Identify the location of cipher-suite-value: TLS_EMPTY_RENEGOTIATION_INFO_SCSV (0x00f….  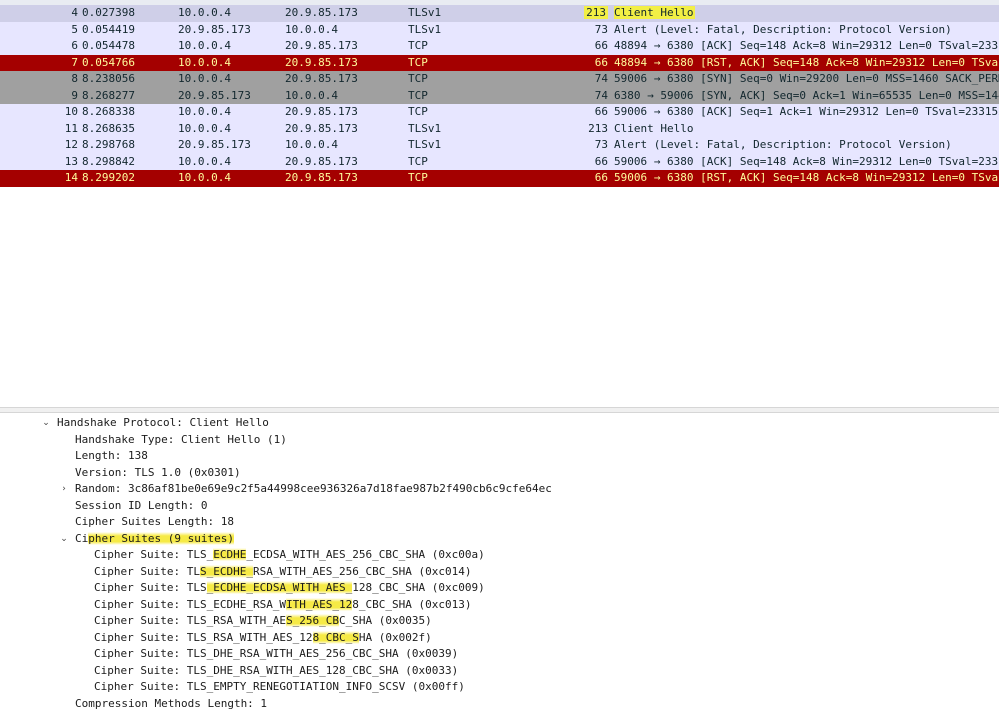
(325, 686).